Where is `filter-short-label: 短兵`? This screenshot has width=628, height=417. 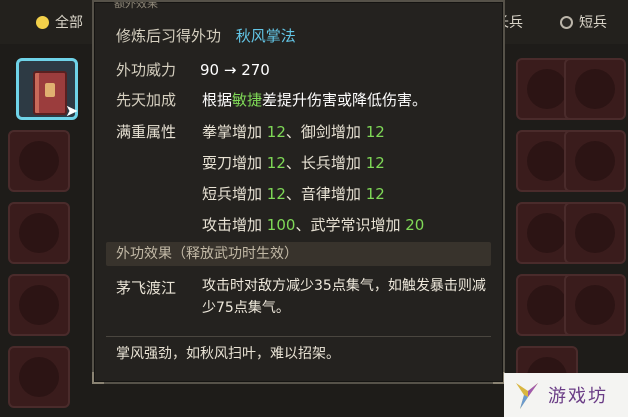
filter-short-label: 短兵 is located at coordinates (593, 23).